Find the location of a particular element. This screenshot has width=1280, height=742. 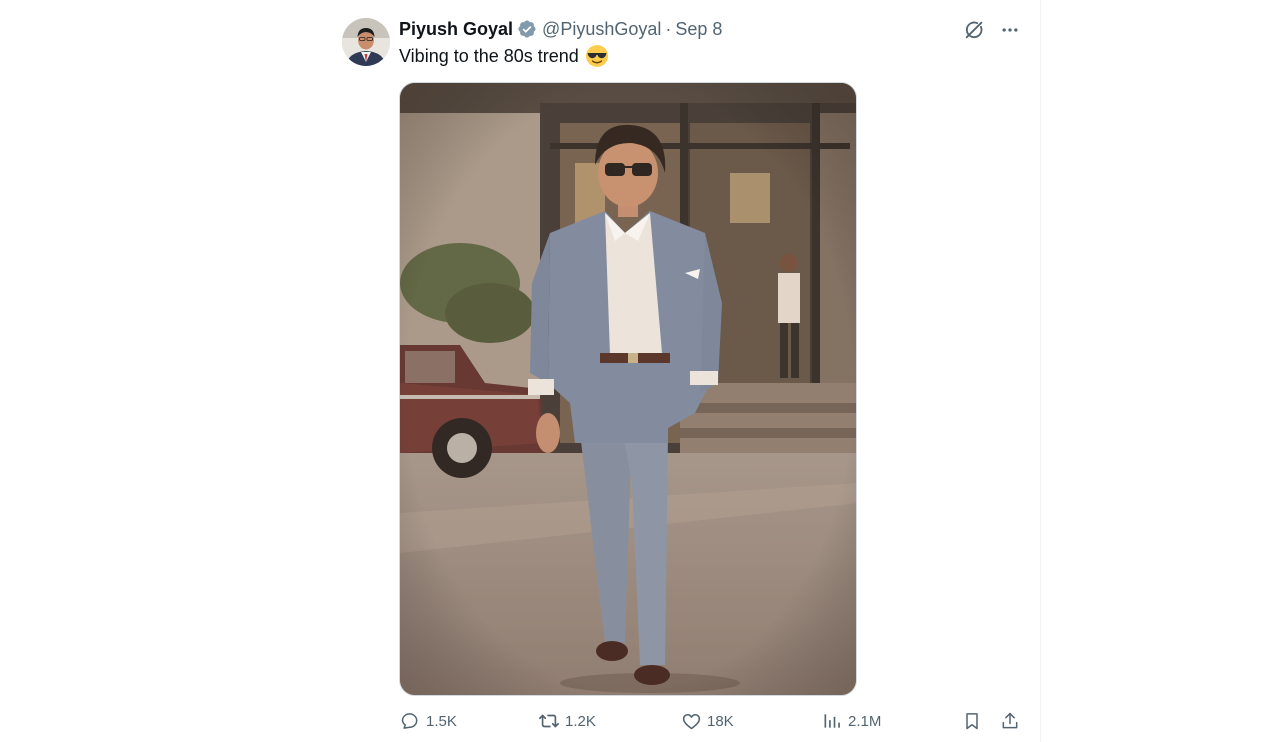

repost-button: 1.2K is located at coordinates (567, 721).